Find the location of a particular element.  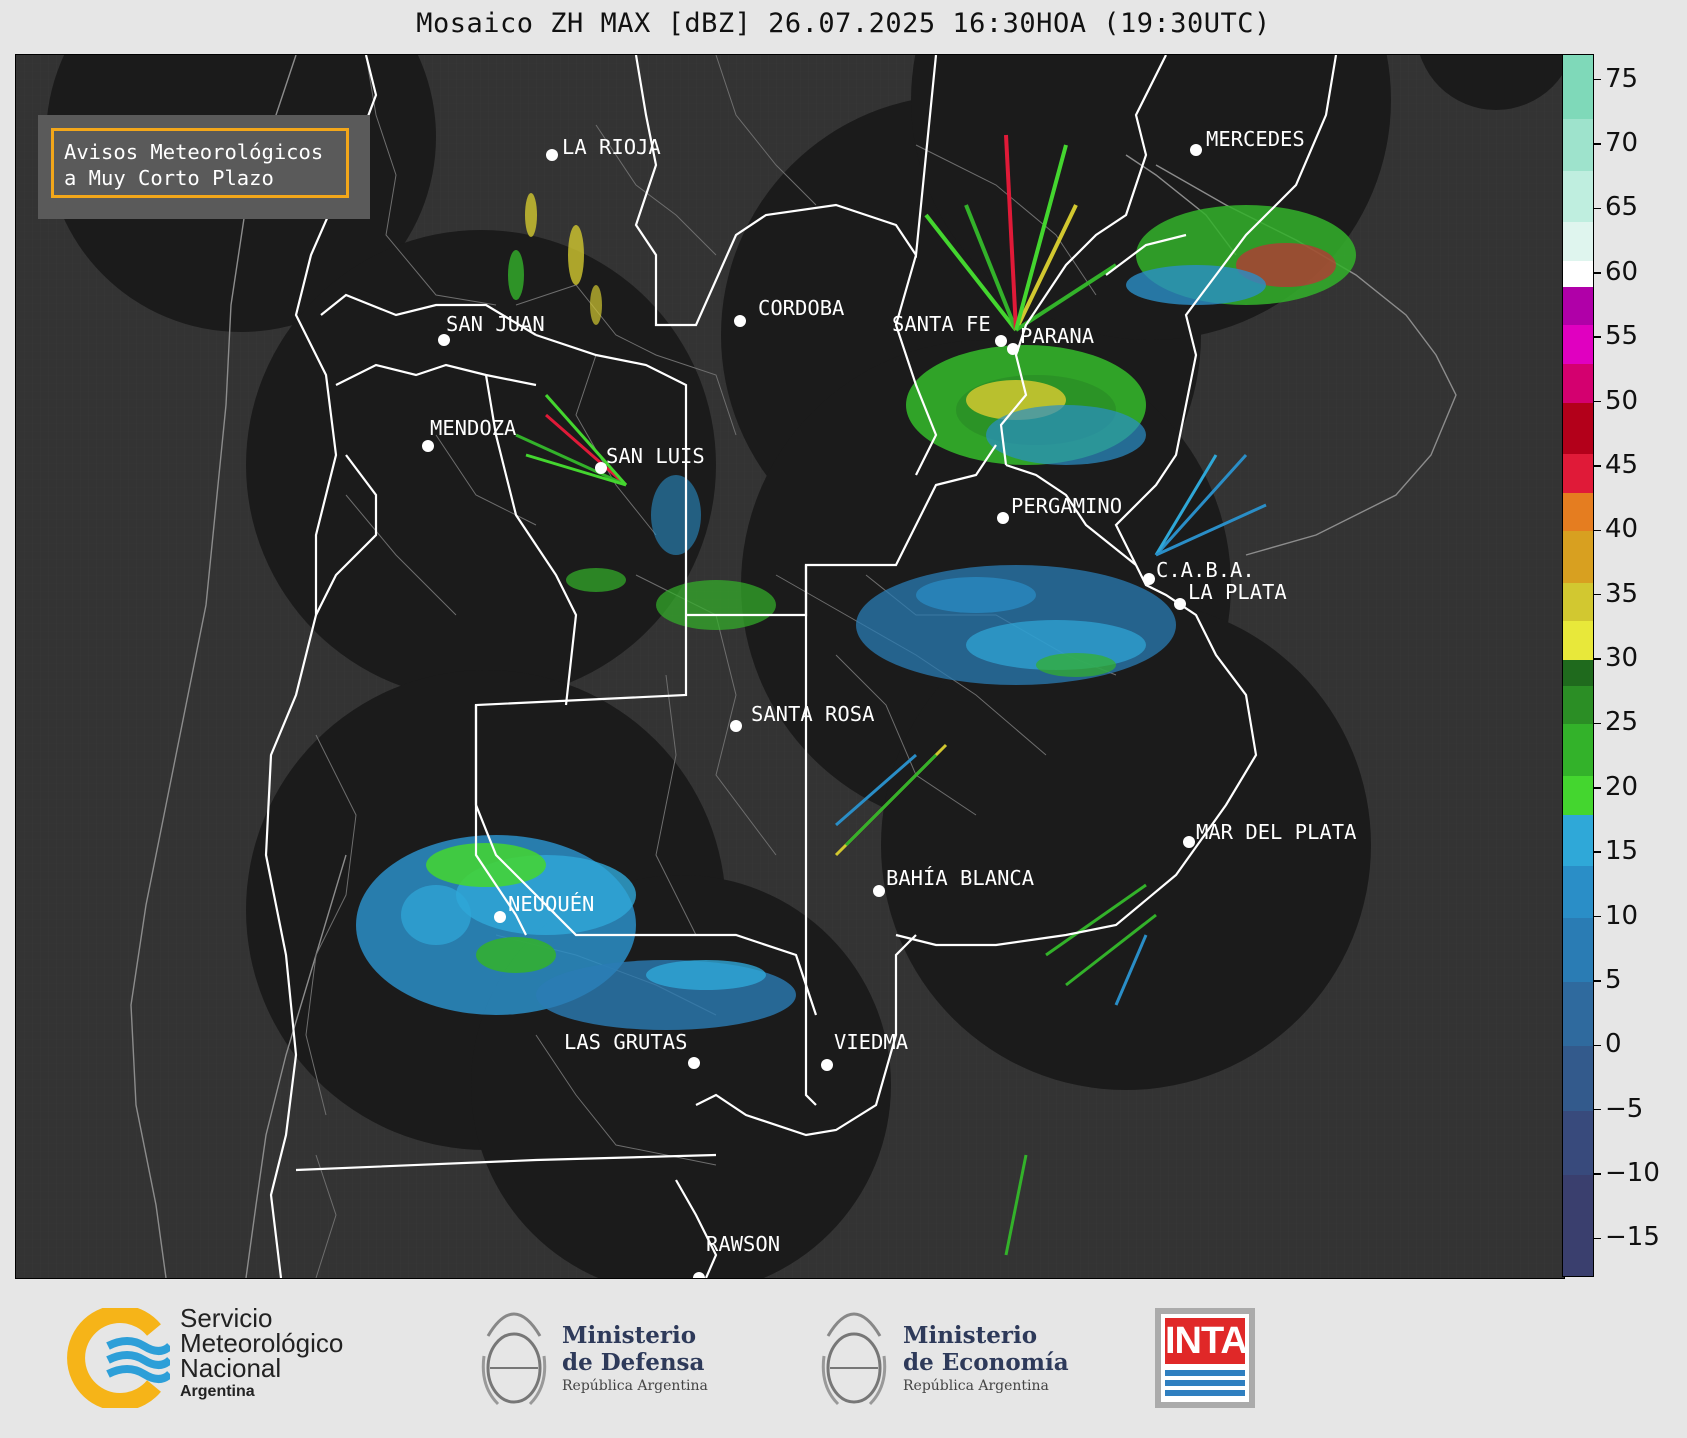

city-label: VIEDMA is located at coordinates (871, 1042).